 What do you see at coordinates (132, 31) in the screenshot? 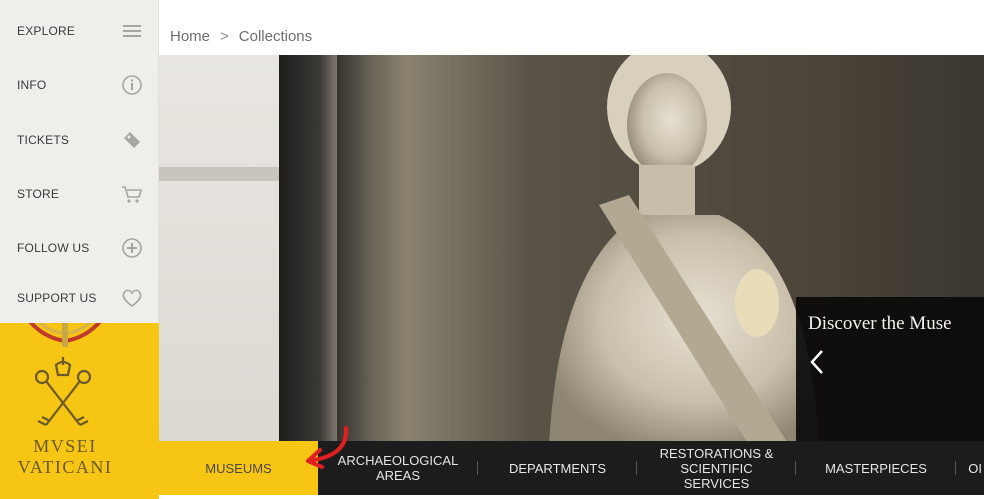
I see `menu-icon` at bounding box center [132, 31].